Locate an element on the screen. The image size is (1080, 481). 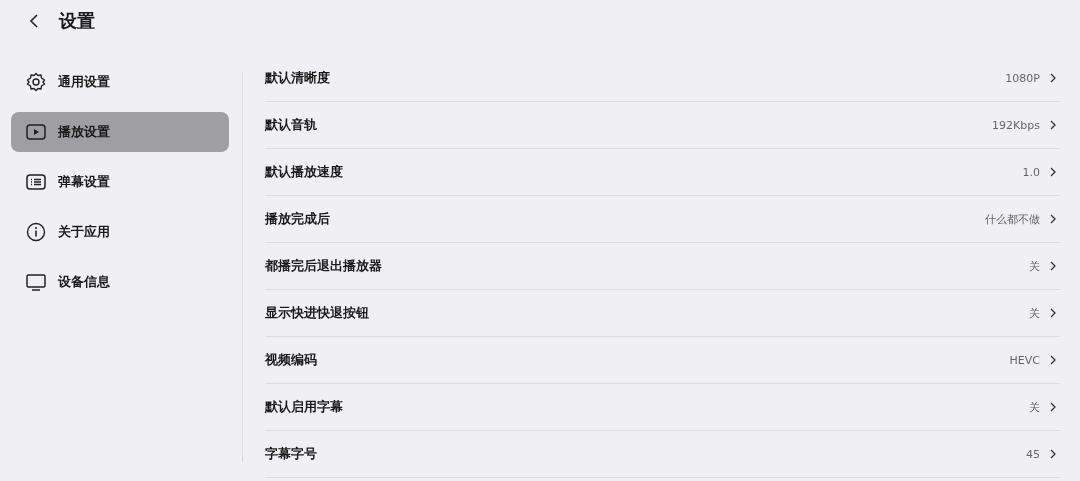
setting-value: 45 is located at coordinates (1033, 454).